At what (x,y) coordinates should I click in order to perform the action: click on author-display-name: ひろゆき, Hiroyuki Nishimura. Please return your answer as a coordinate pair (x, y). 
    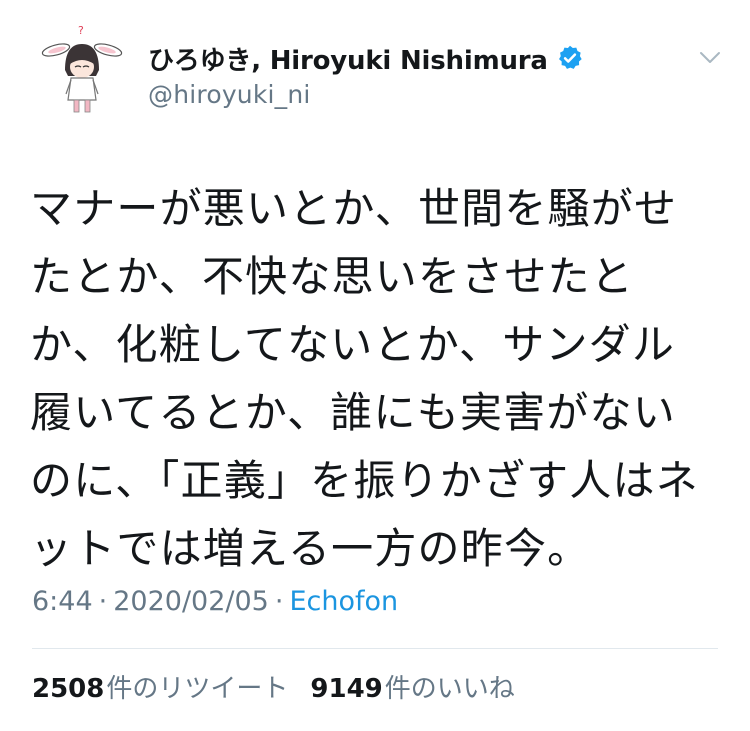
    Looking at the image, I should click on (348, 58).